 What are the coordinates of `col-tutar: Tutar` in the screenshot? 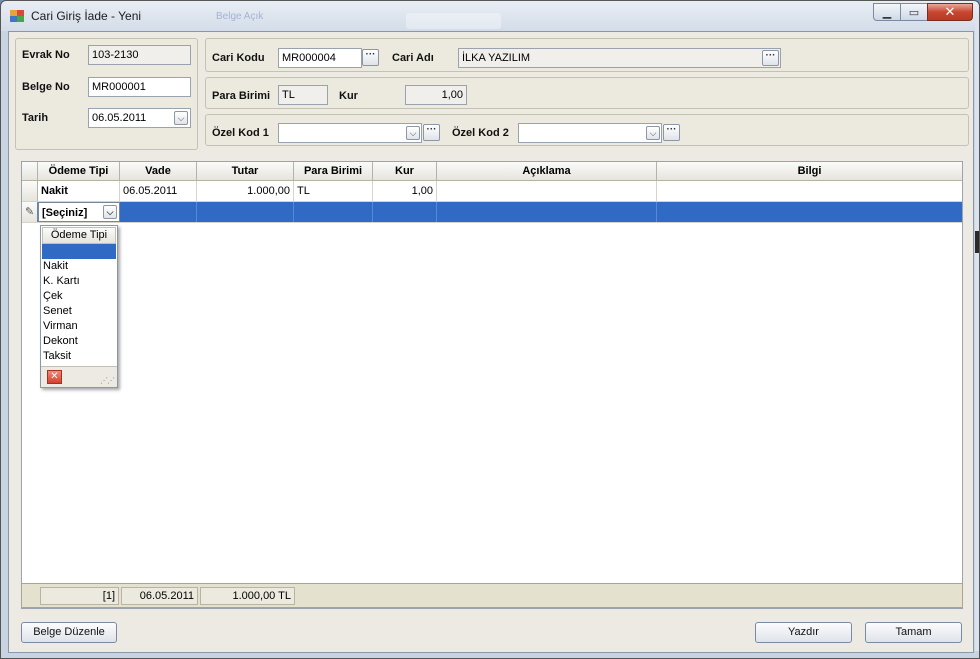 It's located at (245, 171).